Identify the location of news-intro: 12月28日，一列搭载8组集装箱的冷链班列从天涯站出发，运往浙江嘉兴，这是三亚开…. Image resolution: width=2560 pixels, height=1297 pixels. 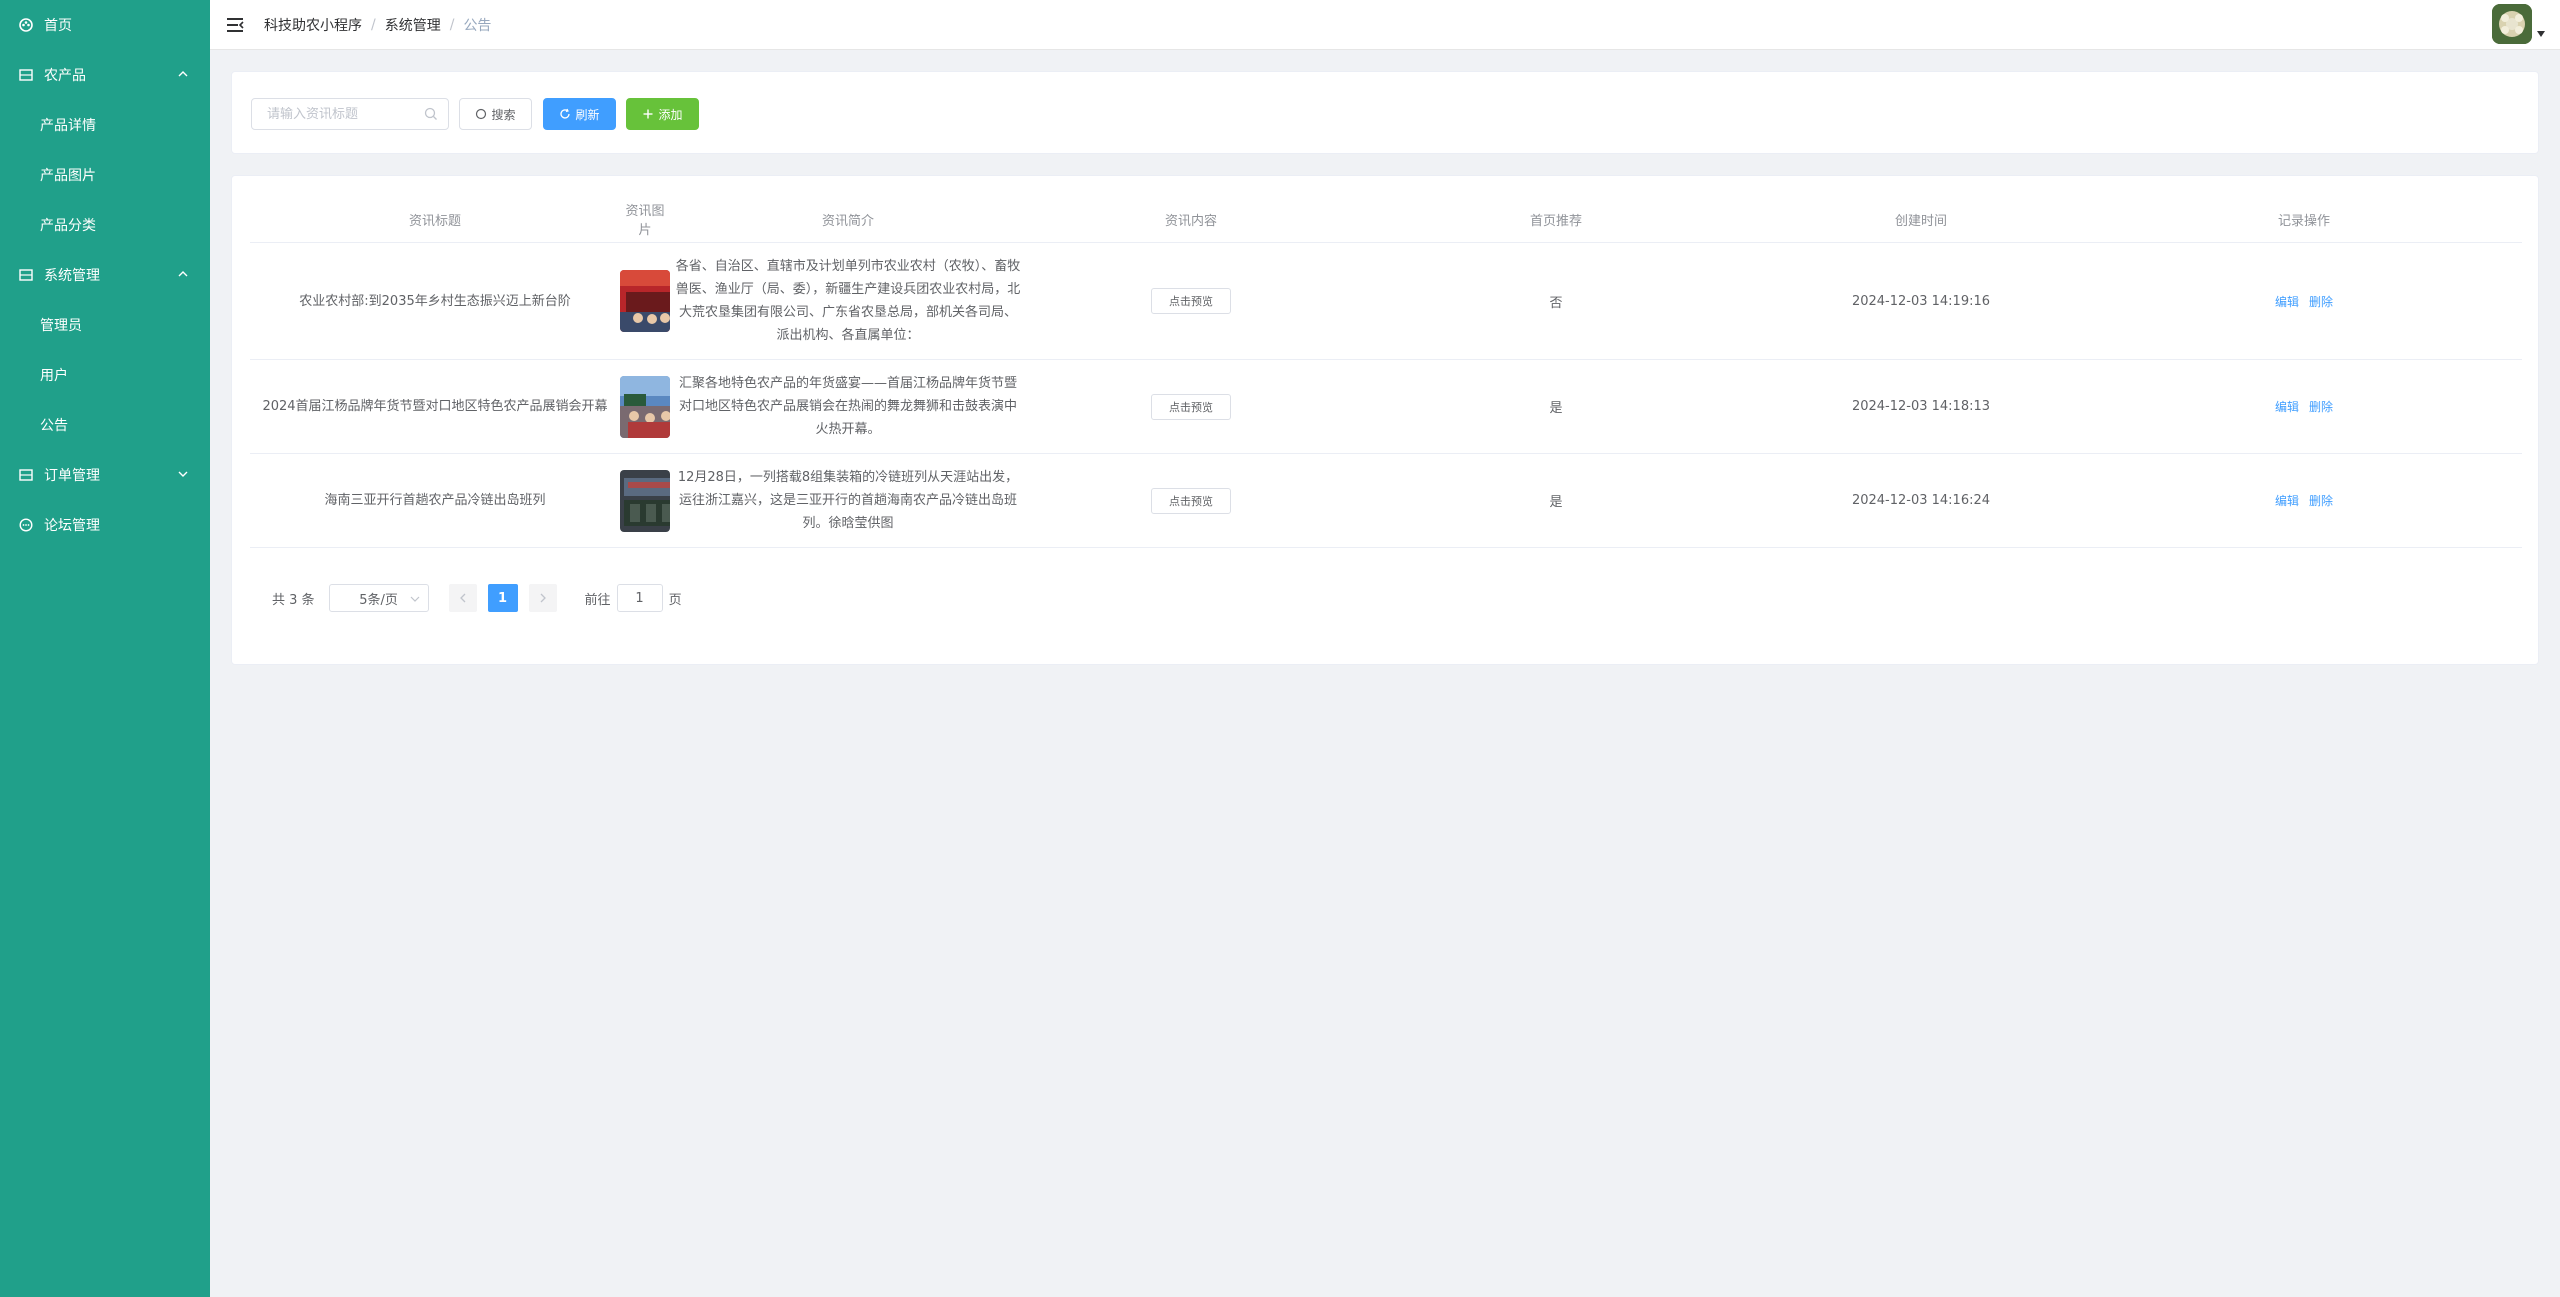
(848, 500).